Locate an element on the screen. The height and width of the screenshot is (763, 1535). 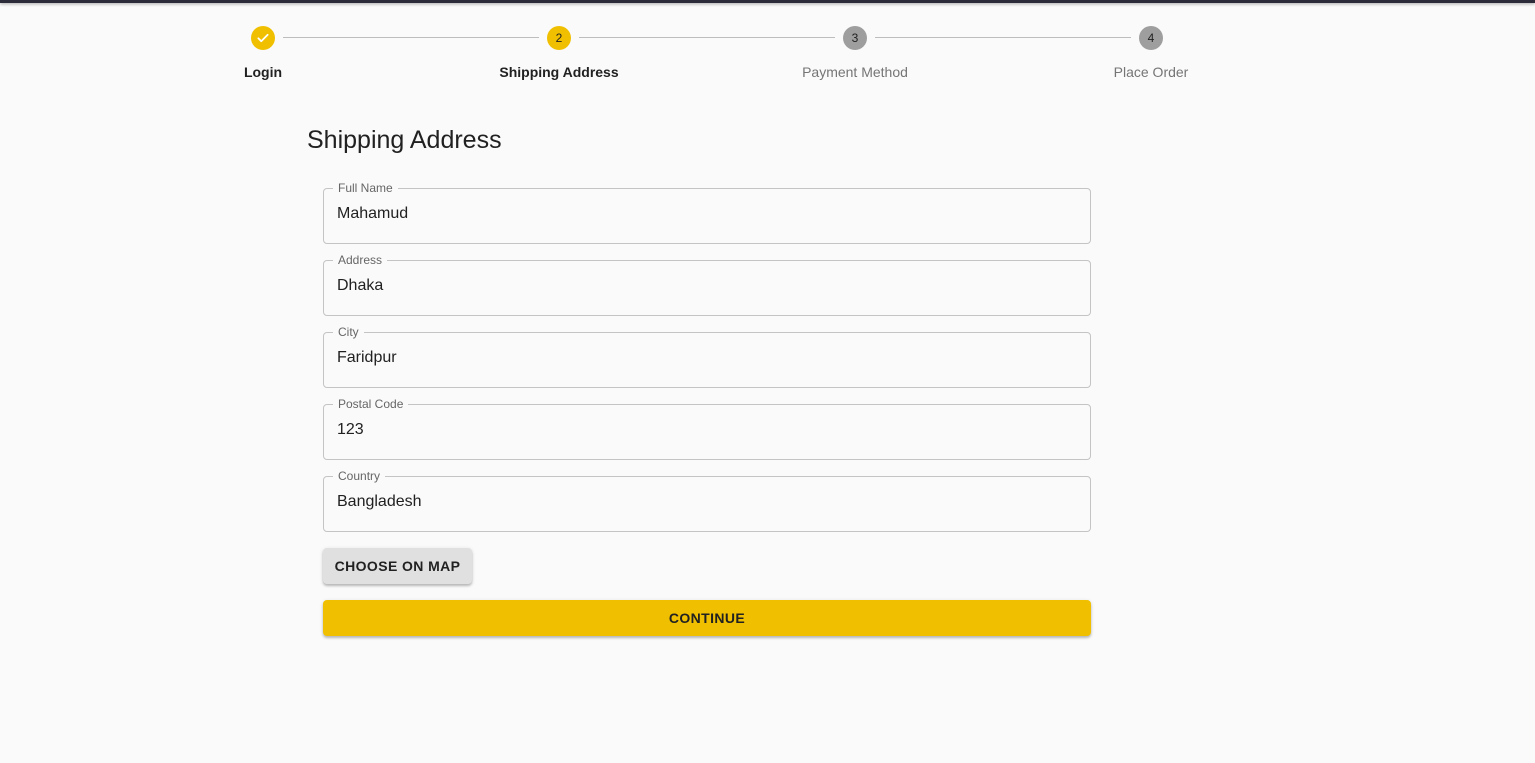
step-label: Place Order is located at coordinates (1151, 72).